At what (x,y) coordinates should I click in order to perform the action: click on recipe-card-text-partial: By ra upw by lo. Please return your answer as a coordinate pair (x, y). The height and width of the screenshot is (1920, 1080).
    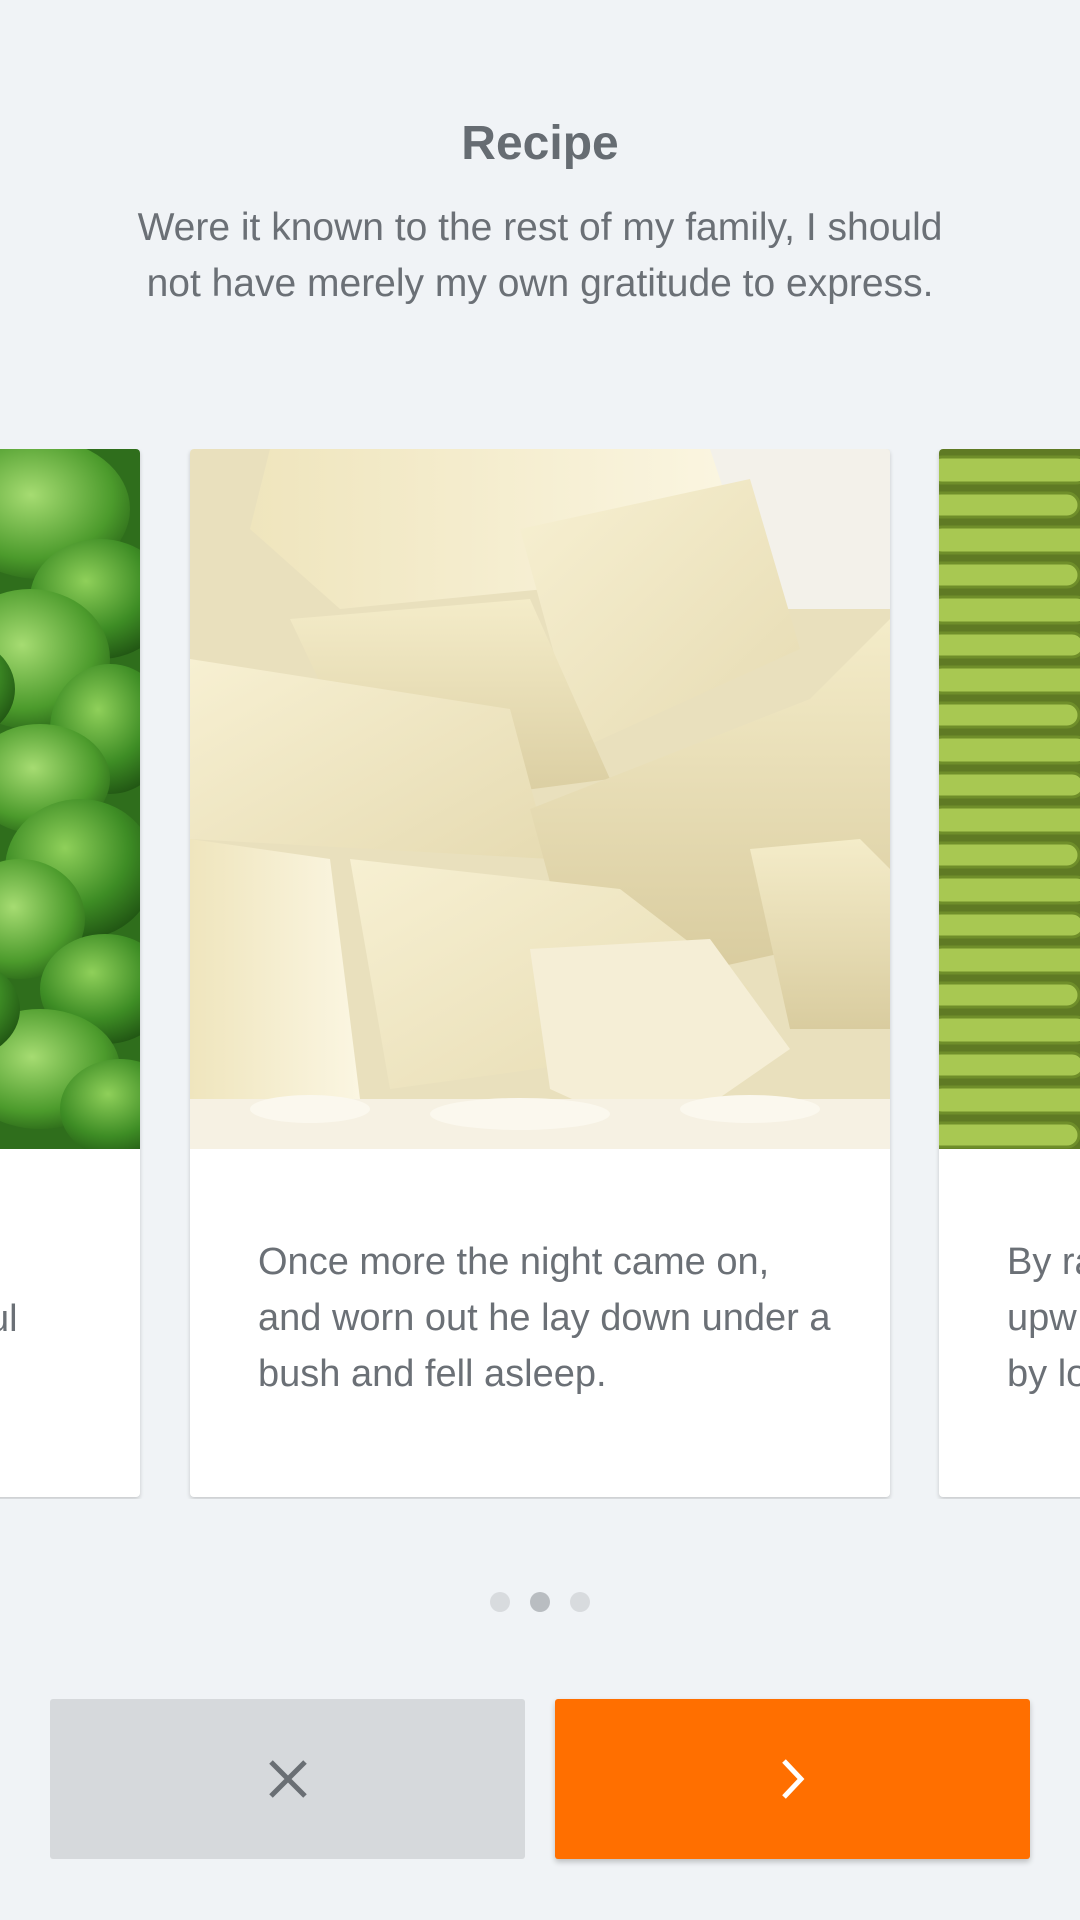
    Looking at the image, I should click on (1043, 1318).